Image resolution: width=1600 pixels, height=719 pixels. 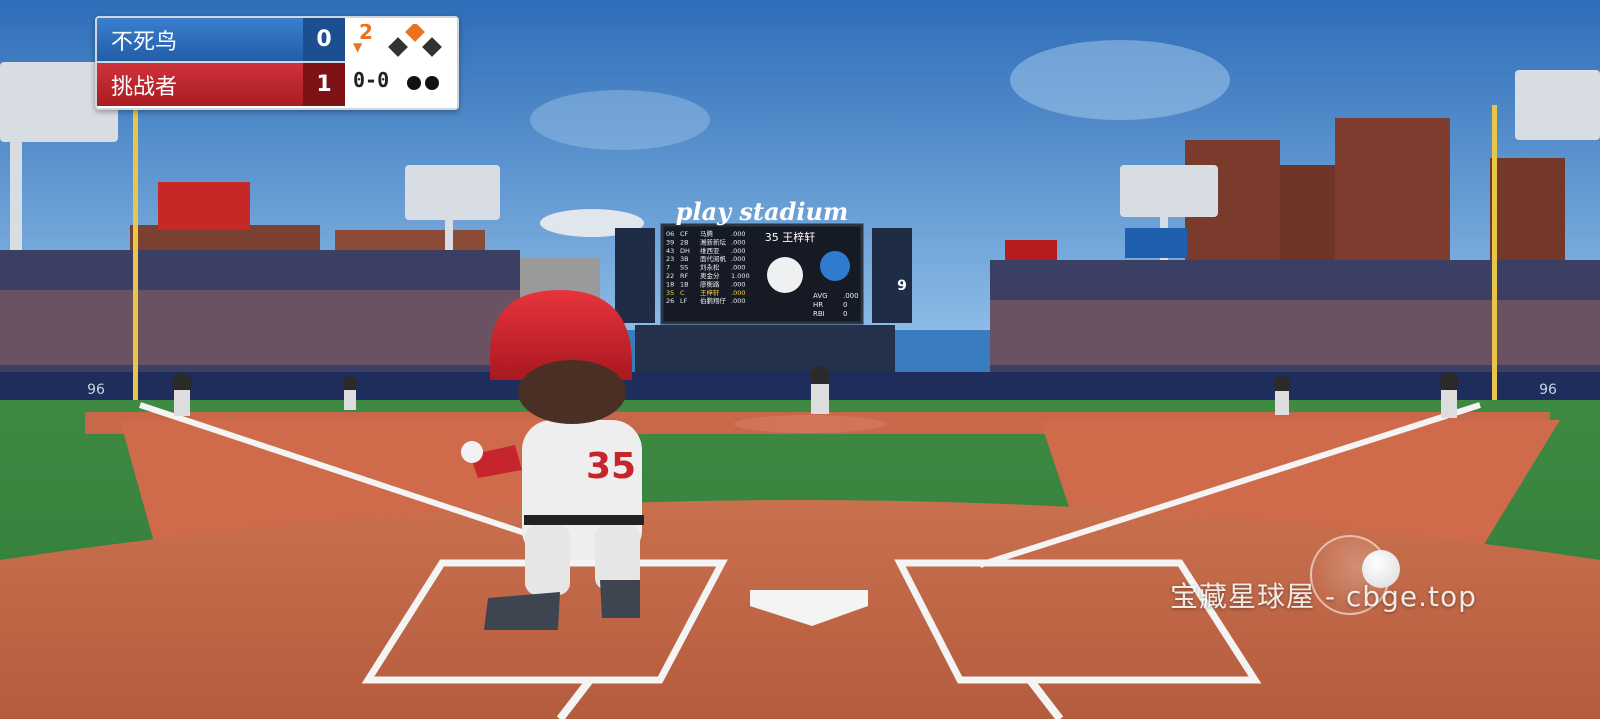 I want to click on lineup-name: 马腾, so click(x=707, y=233).